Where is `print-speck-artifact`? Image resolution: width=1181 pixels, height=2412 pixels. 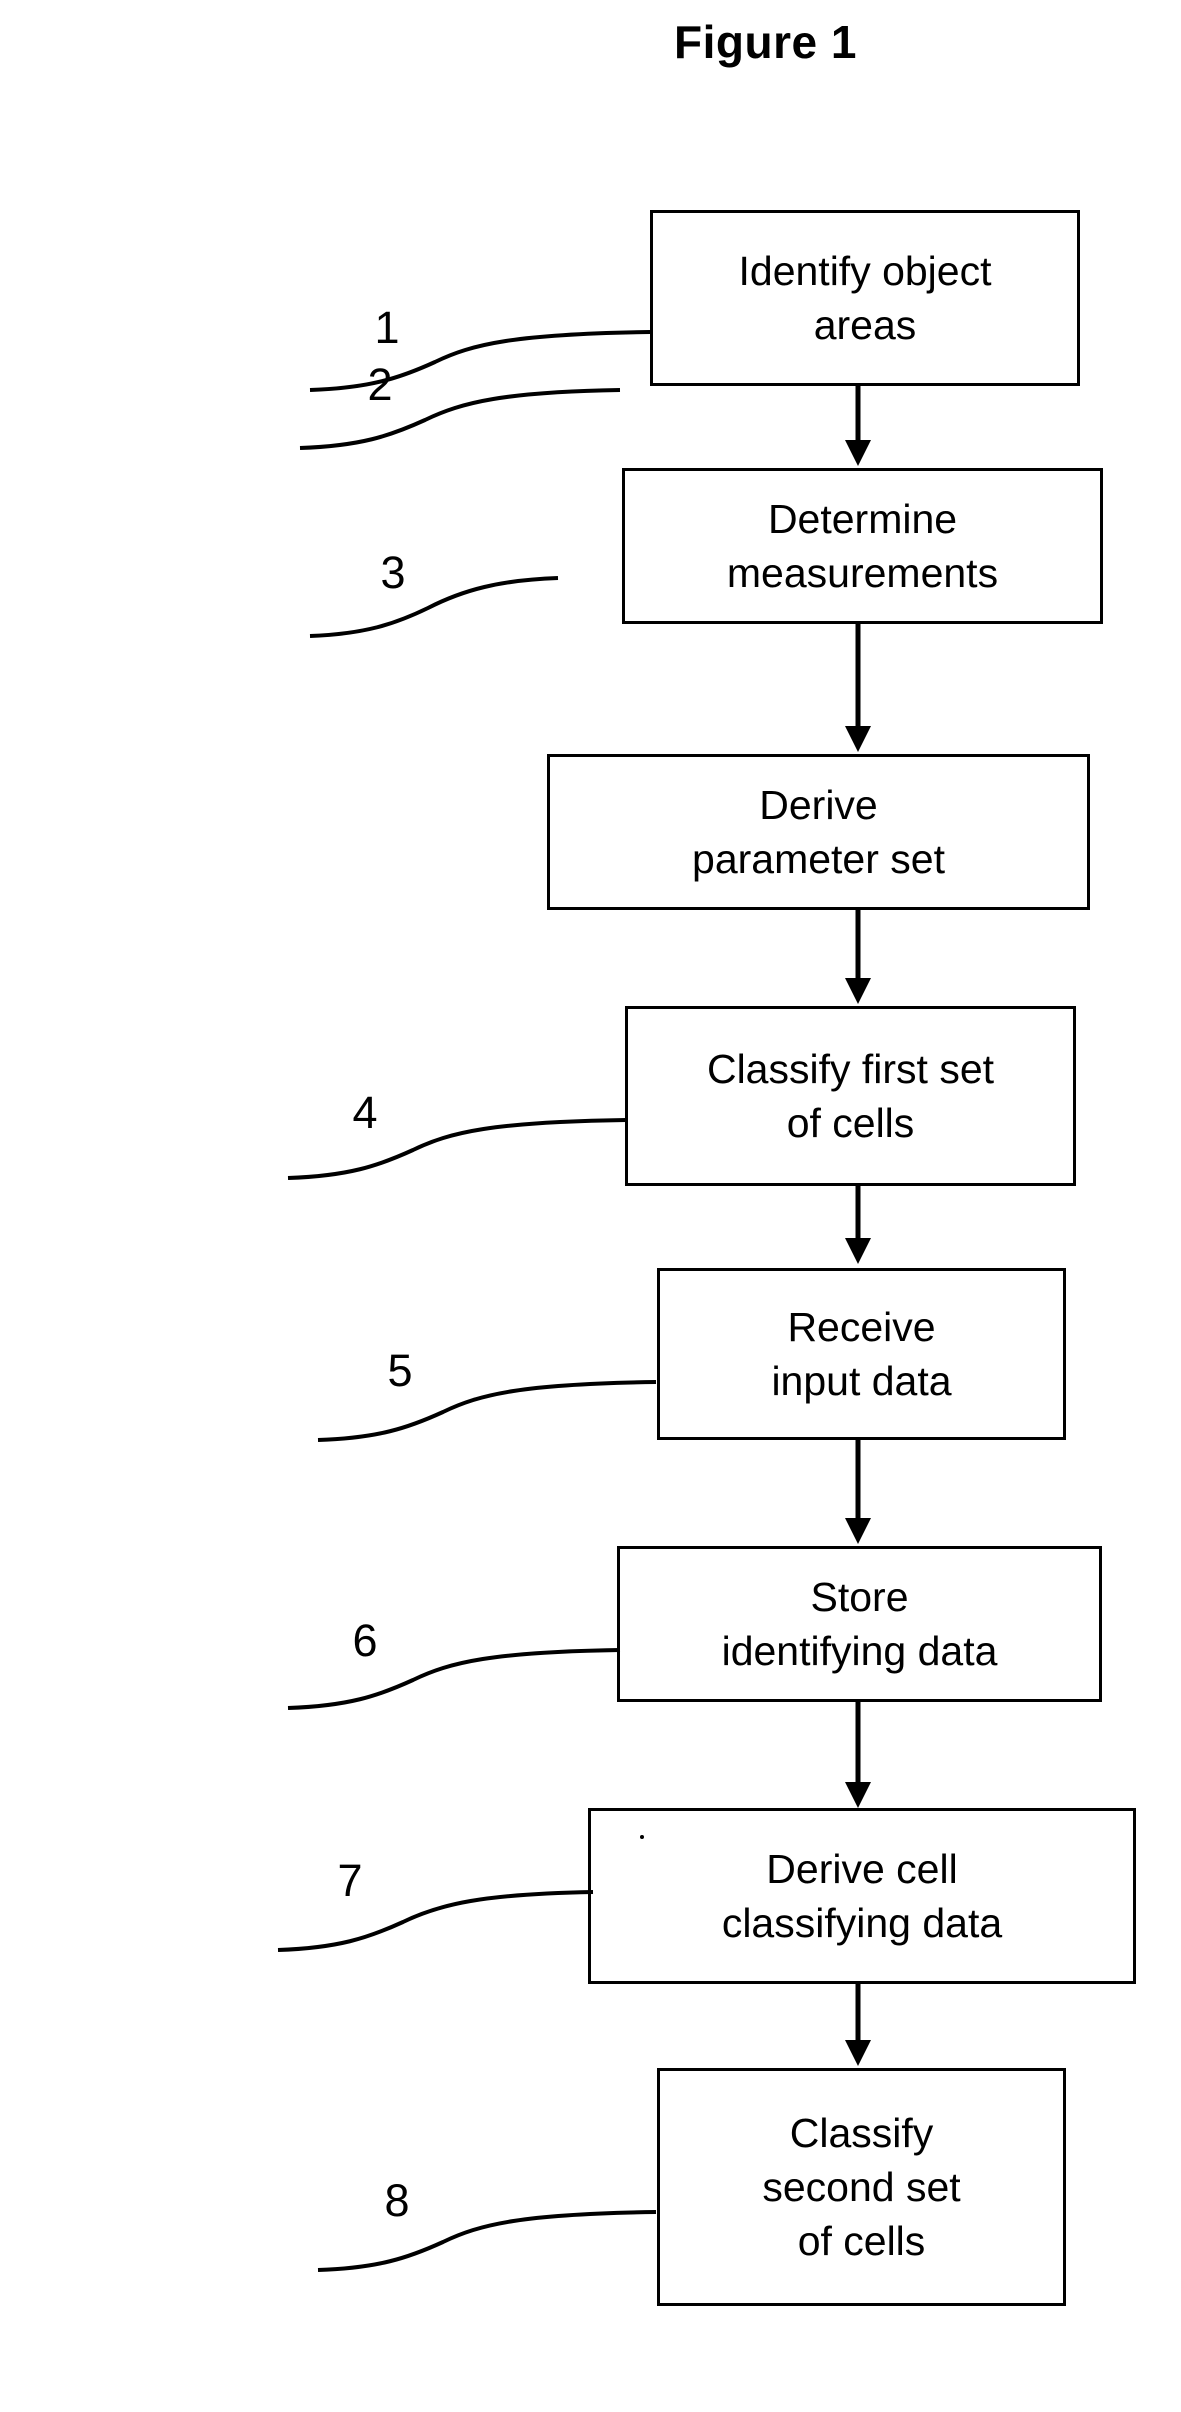 print-speck-artifact is located at coordinates (642, 1837).